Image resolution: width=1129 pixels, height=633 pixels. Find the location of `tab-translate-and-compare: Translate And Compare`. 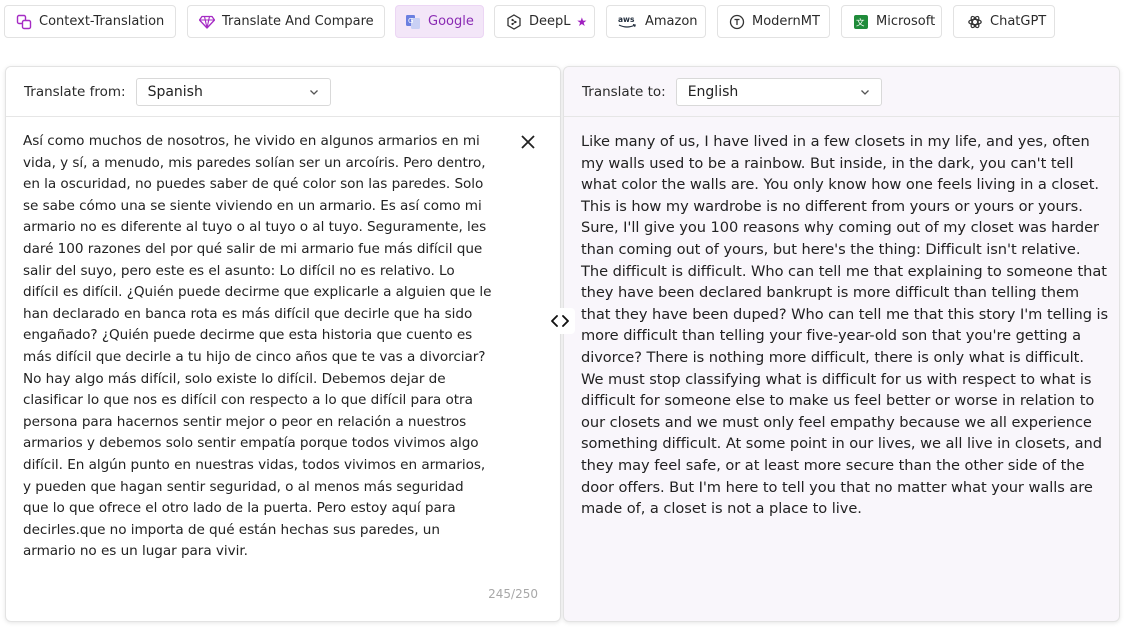

tab-translate-and-compare: Translate And Compare is located at coordinates (286, 21).